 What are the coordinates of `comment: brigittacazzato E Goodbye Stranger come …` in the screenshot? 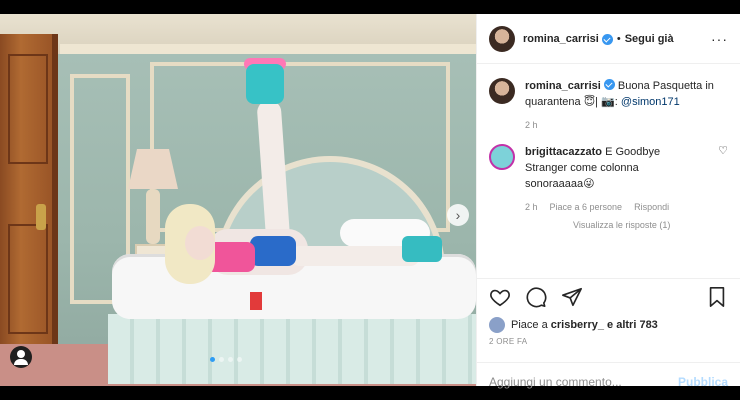 It's located at (608, 168).